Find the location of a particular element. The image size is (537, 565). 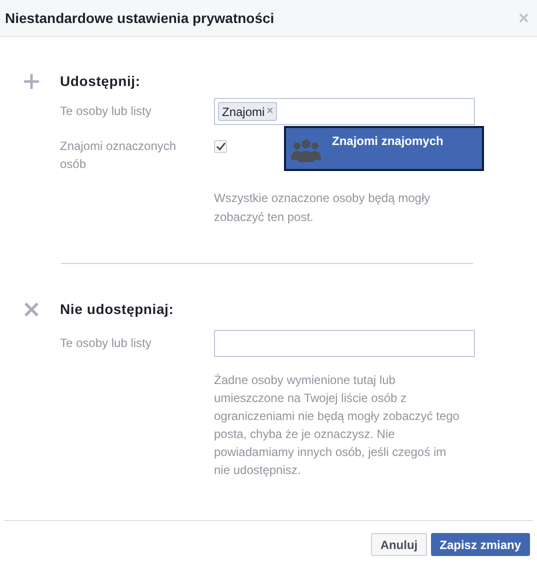

plus-icon is located at coordinates (31, 81).